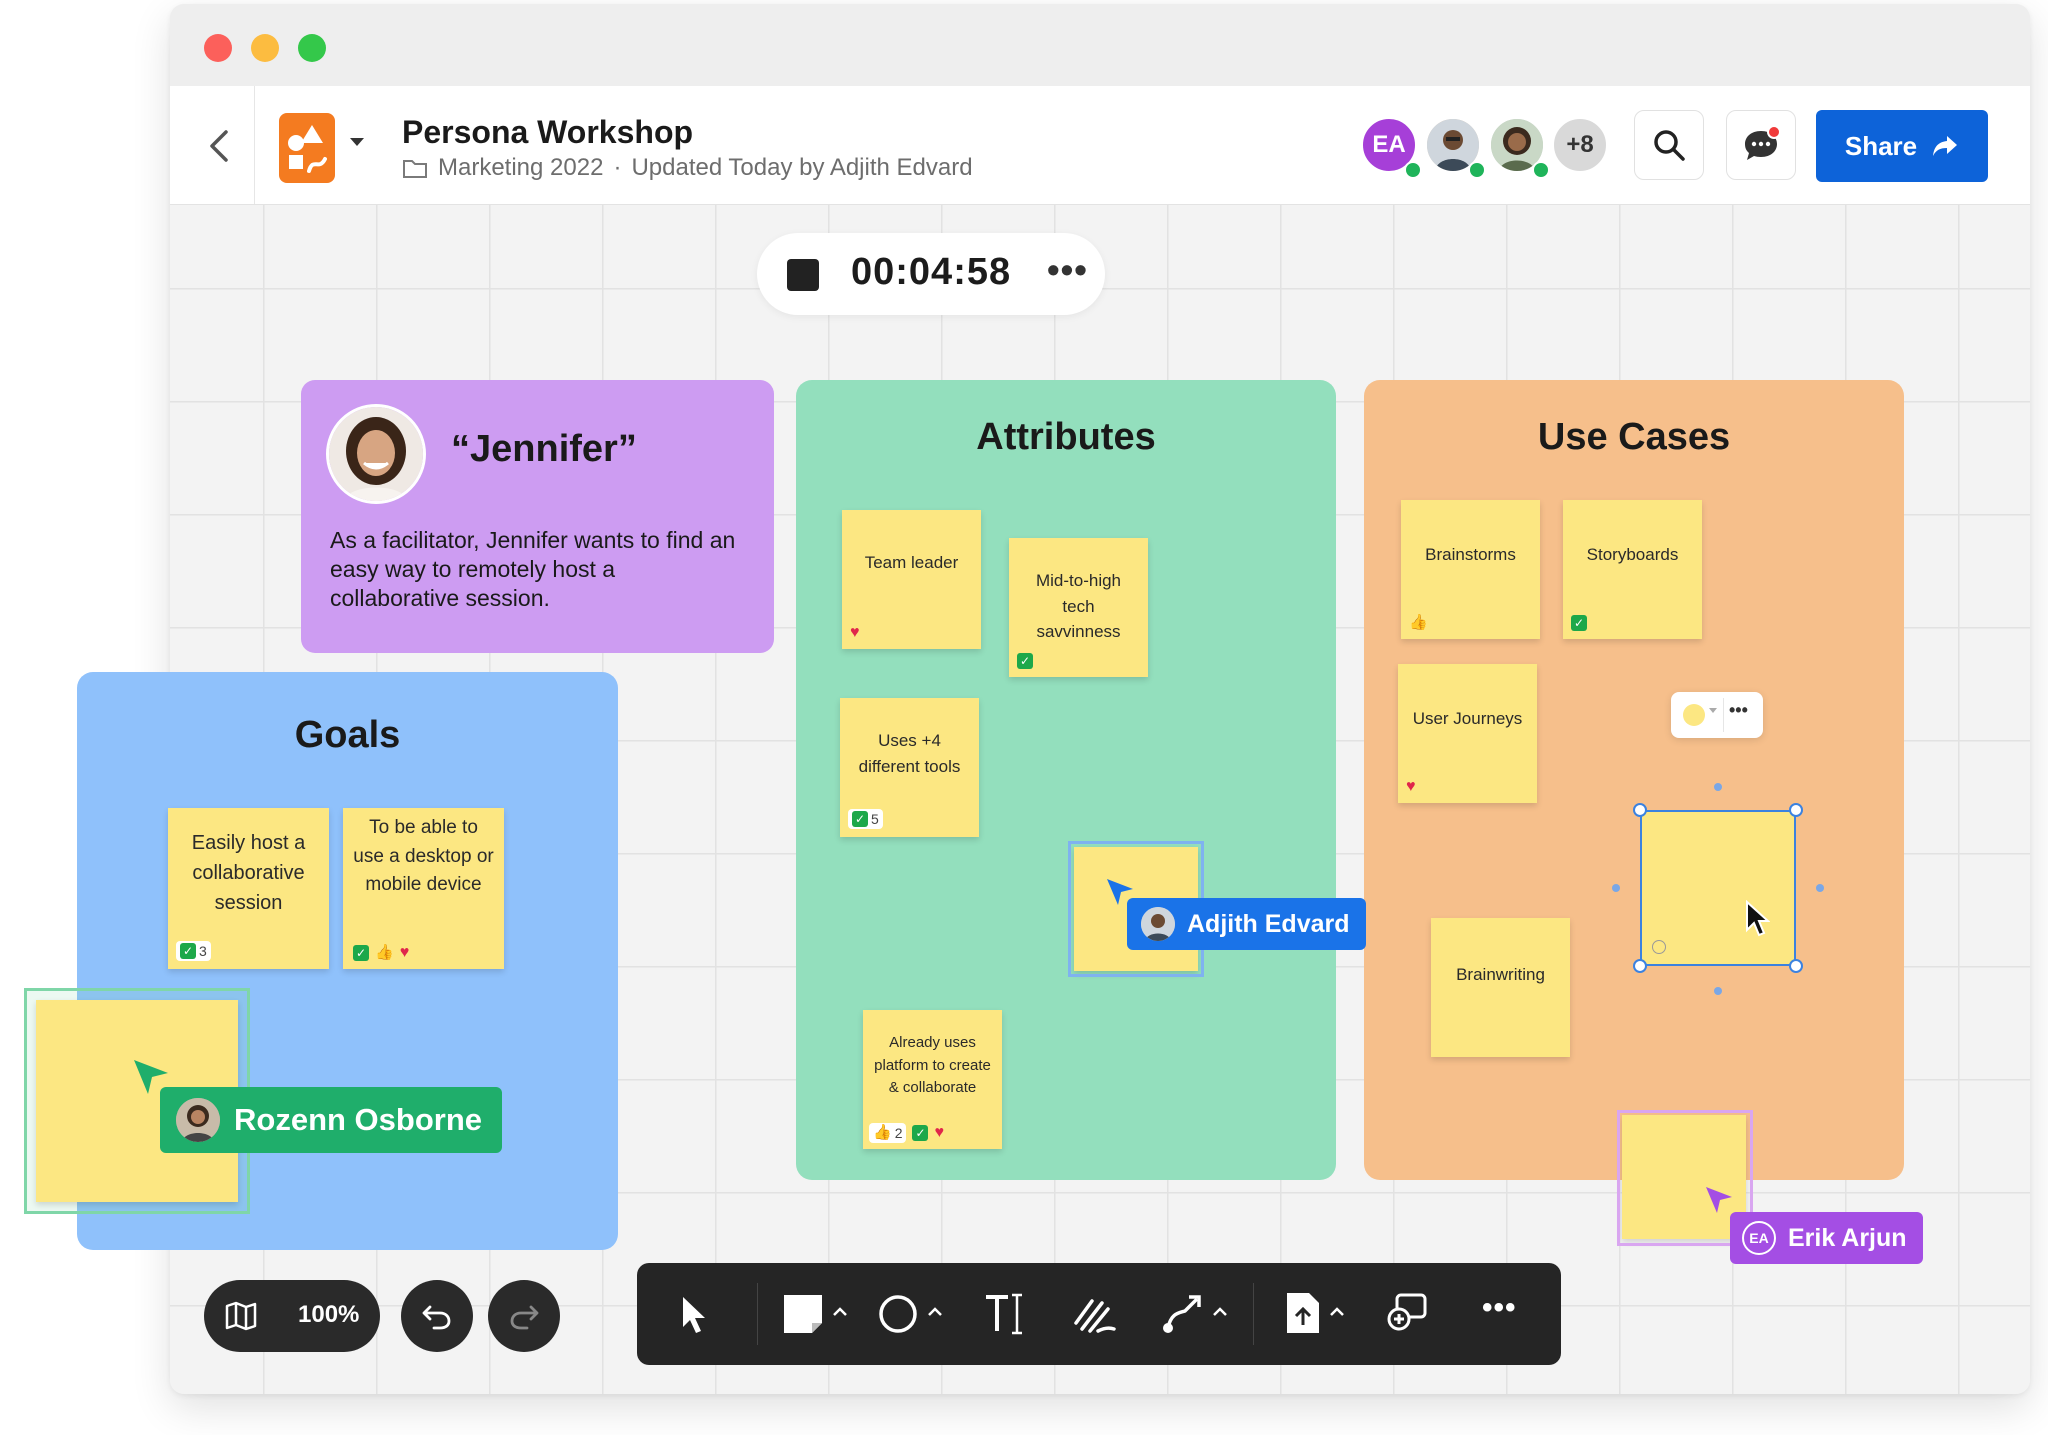  Describe the element at coordinates (520, 168) in the screenshot. I see `folder-name: Marketing 2022` at that location.